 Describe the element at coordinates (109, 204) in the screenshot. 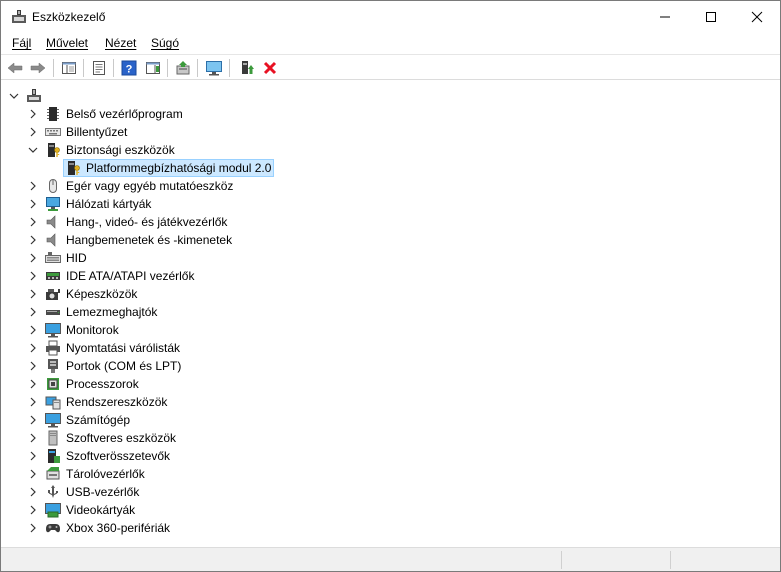

I see `tree-item-label: Hálózati kártyák` at that location.